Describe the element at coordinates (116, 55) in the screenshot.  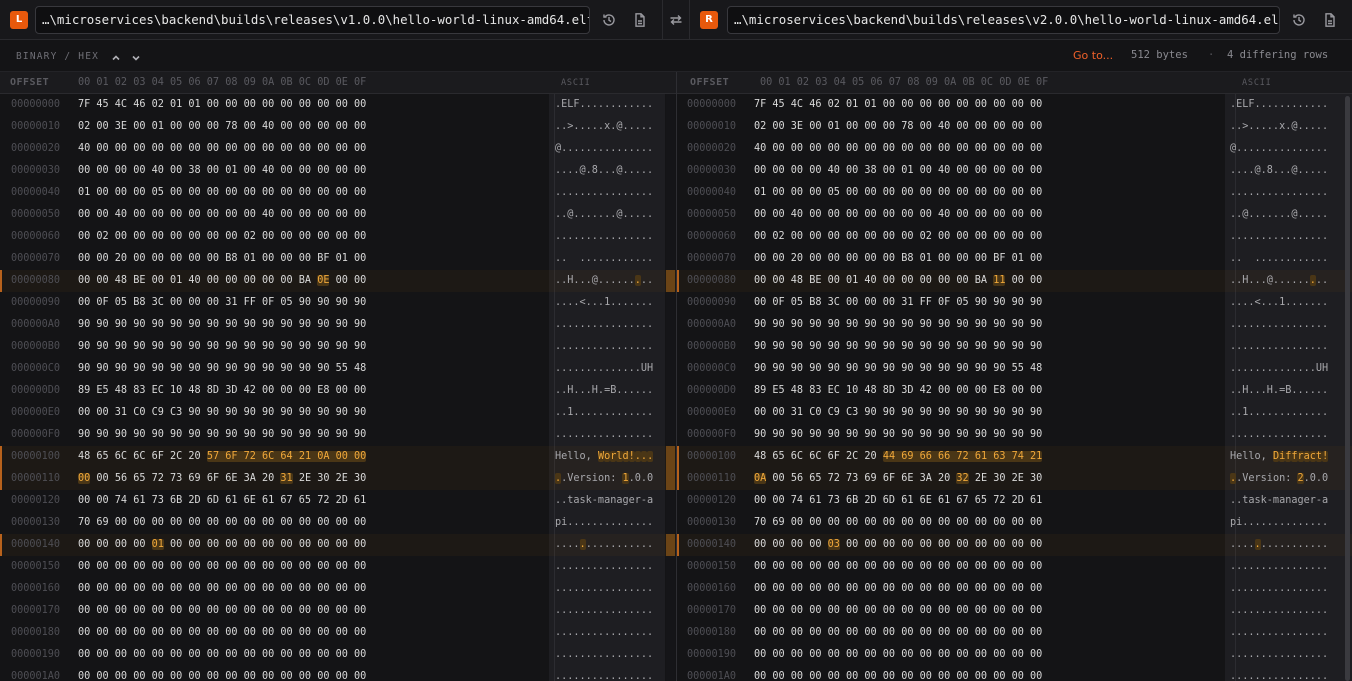
I see `chevron-up-icon` at that location.